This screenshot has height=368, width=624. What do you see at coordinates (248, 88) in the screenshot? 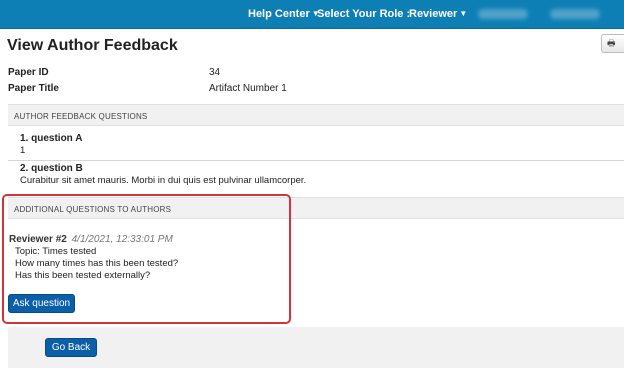
I see `paper-title-value: Artifact Number 1` at bounding box center [248, 88].